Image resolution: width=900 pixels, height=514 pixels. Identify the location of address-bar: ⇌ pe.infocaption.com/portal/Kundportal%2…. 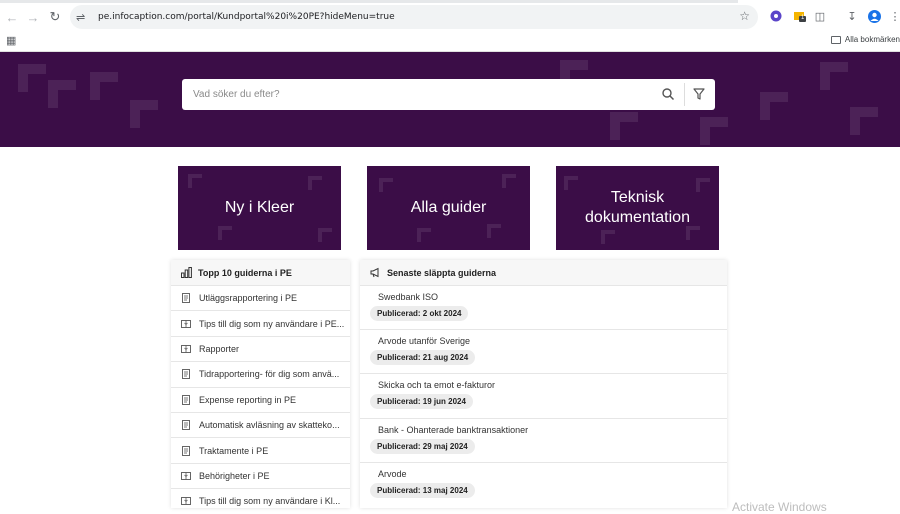
(414, 17).